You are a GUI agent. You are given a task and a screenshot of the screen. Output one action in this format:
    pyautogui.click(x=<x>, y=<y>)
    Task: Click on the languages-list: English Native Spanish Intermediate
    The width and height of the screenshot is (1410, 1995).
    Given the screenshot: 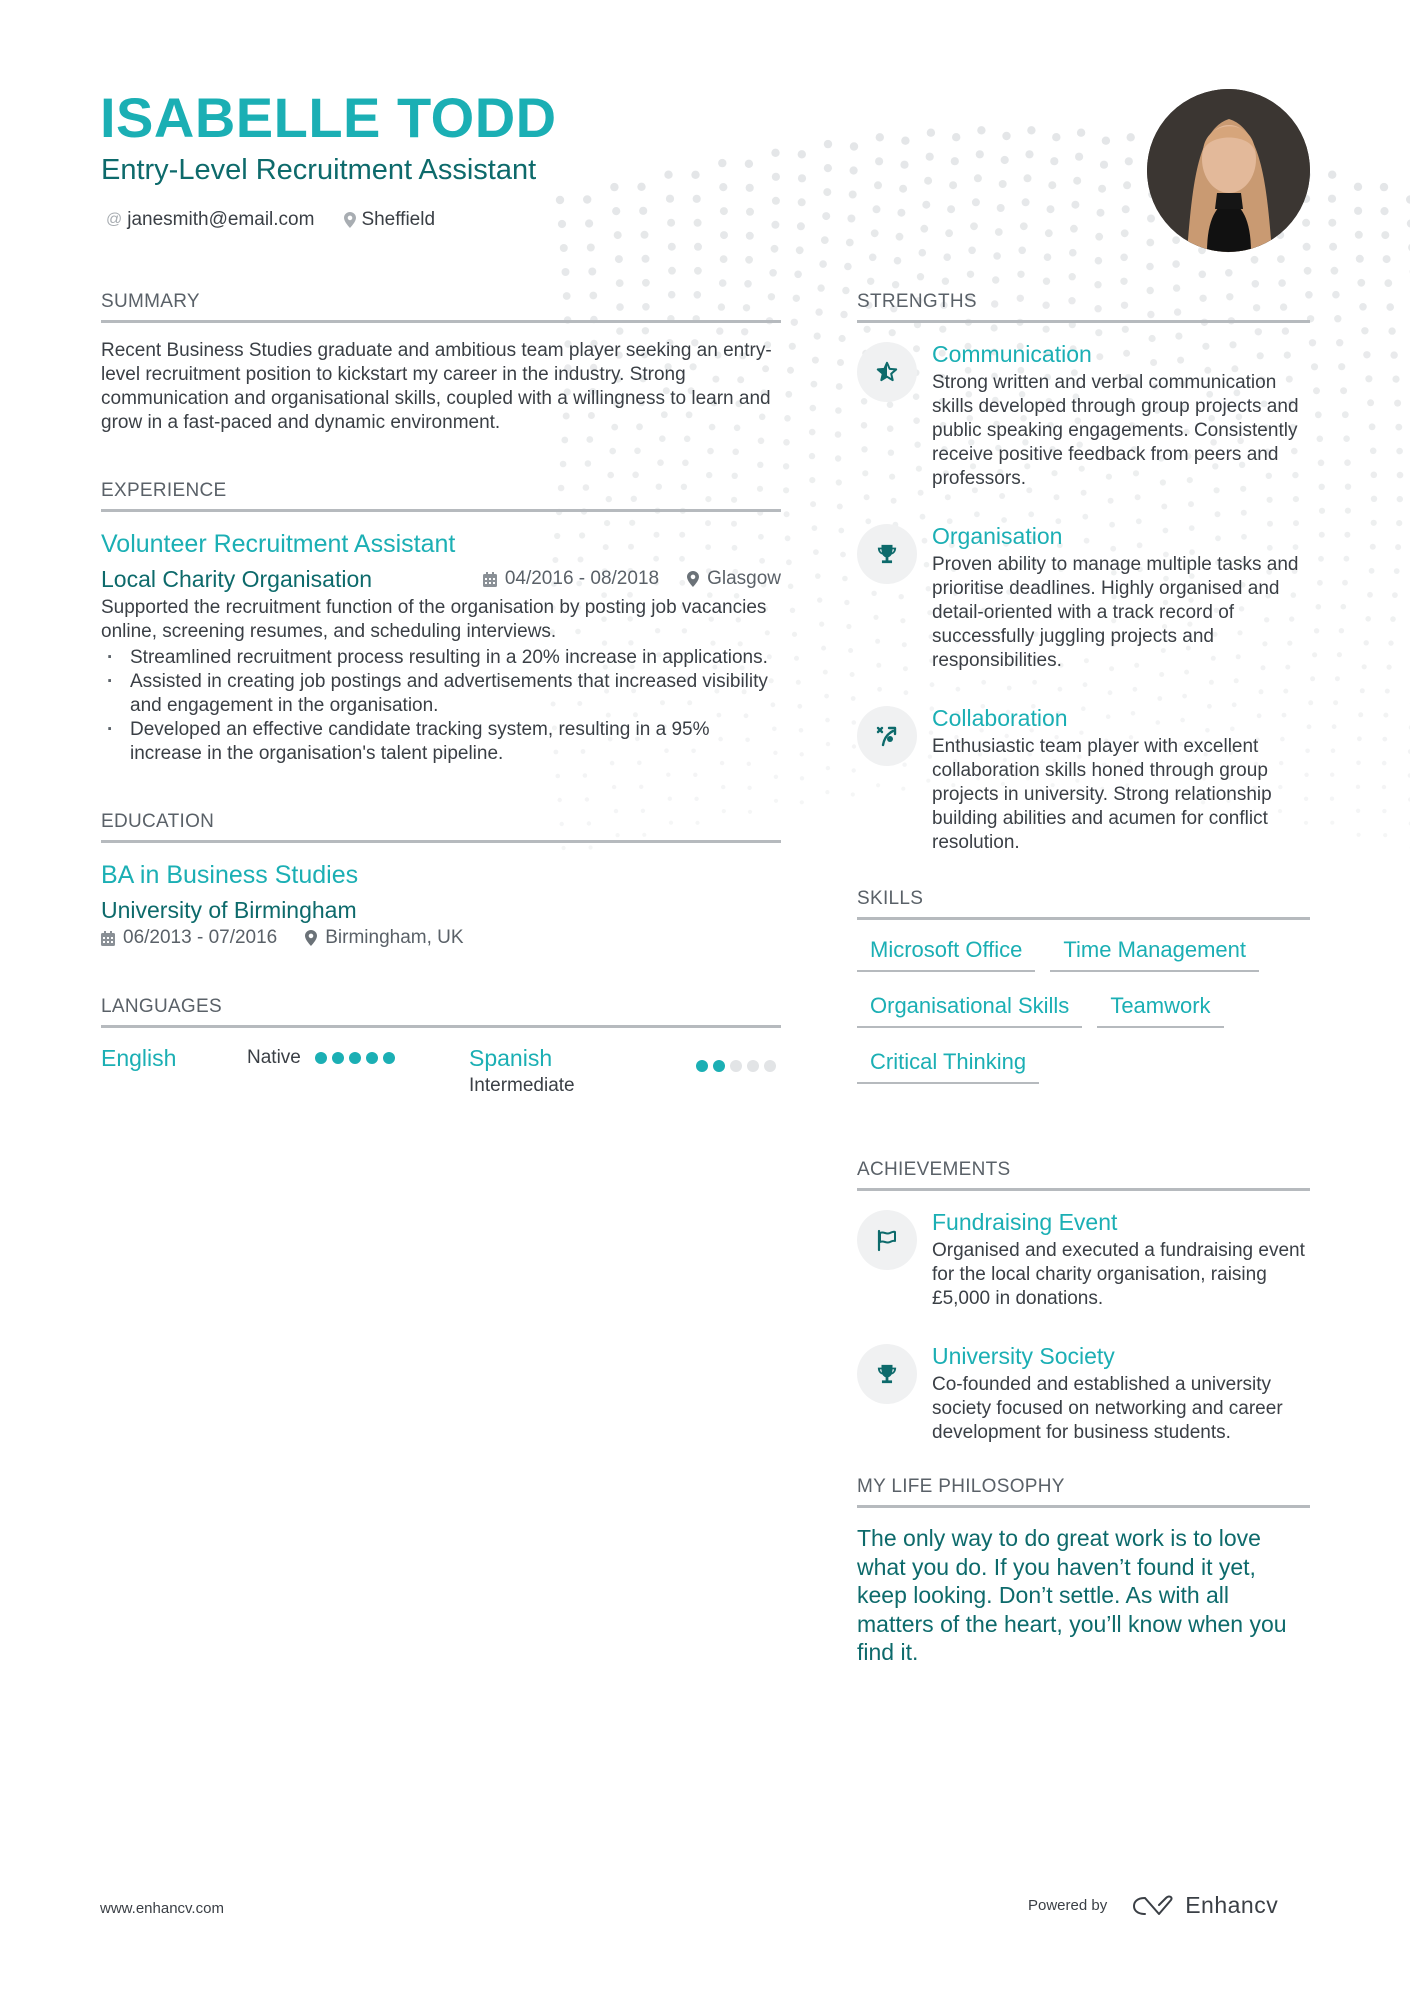 What is the action you would take?
    pyautogui.click(x=441, y=1072)
    